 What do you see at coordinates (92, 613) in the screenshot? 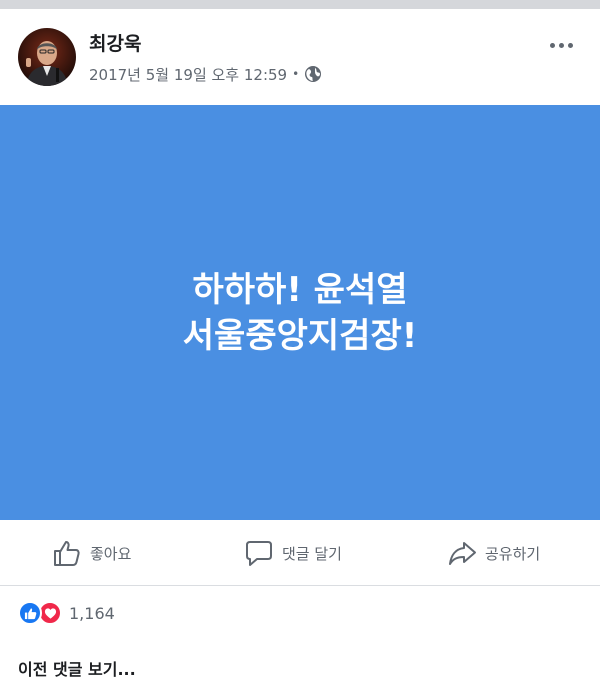
I see `reaction-count: 1,164` at bounding box center [92, 613].